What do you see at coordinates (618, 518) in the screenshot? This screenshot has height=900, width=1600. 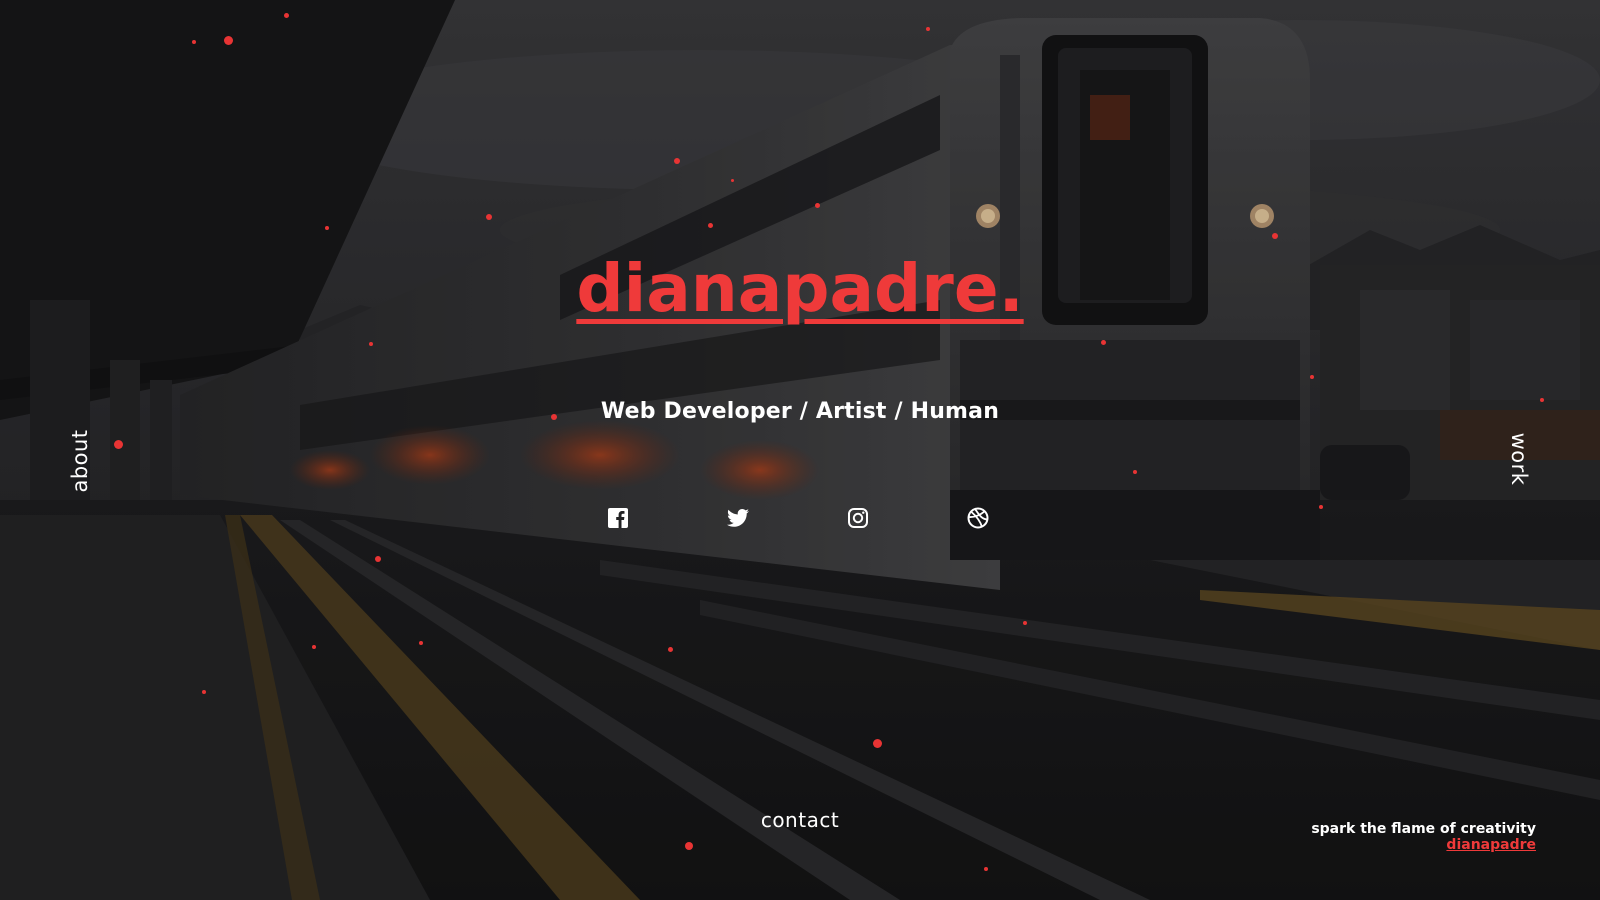 I see `facebook-icon` at bounding box center [618, 518].